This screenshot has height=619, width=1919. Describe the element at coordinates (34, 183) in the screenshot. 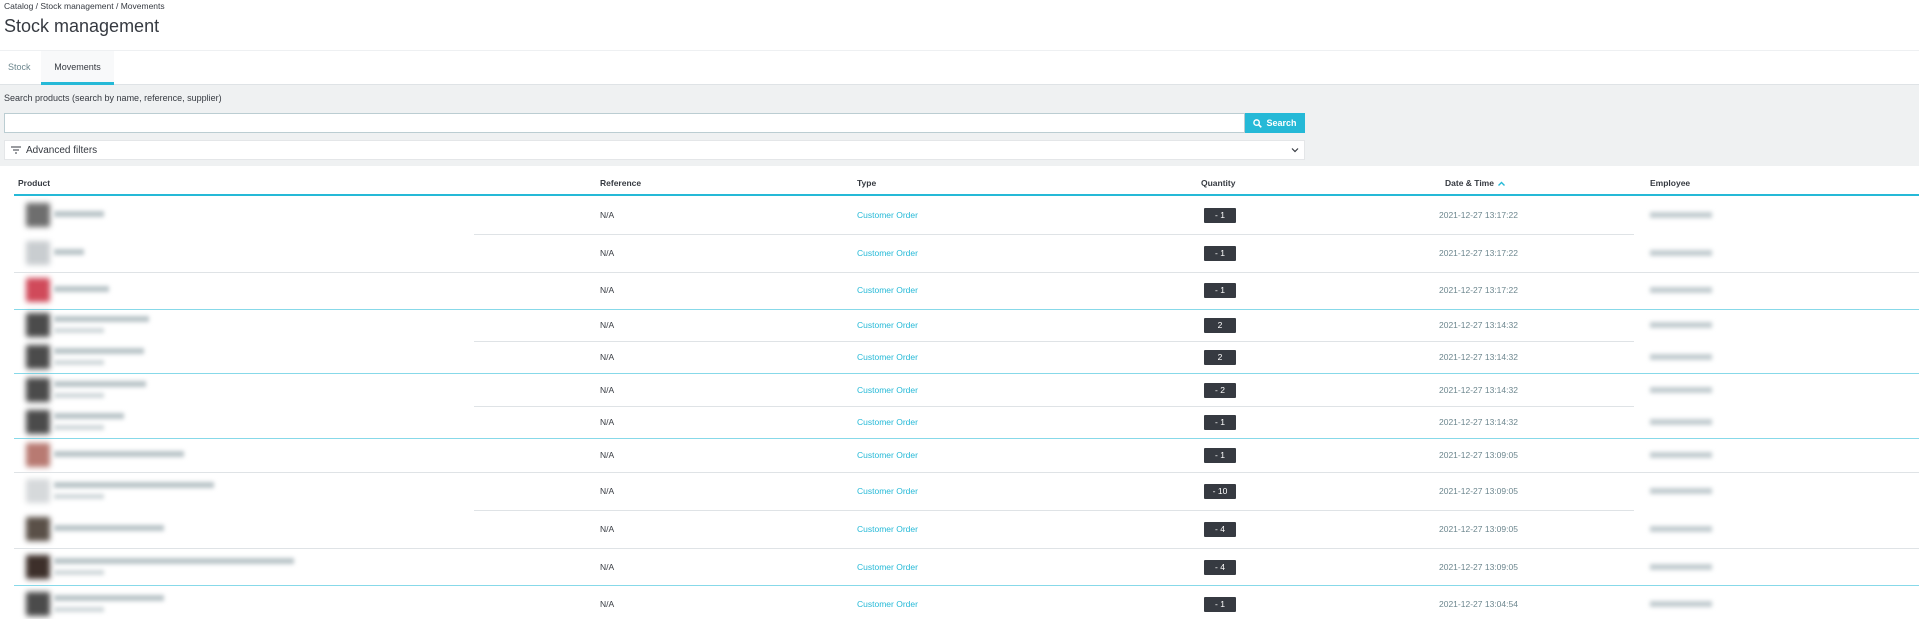

I see `column-header-product: Product` at that location.